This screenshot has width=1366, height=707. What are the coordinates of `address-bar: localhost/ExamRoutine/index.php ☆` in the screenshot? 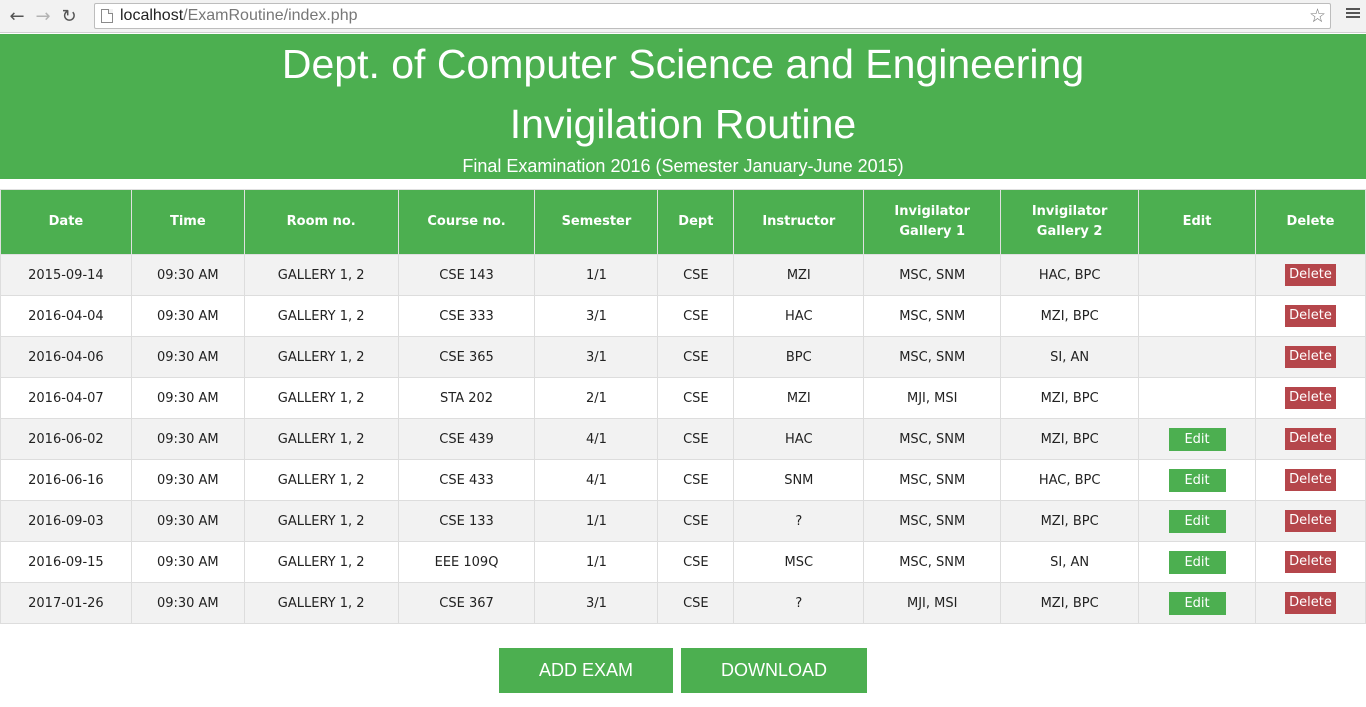 It's located at (712, 16).